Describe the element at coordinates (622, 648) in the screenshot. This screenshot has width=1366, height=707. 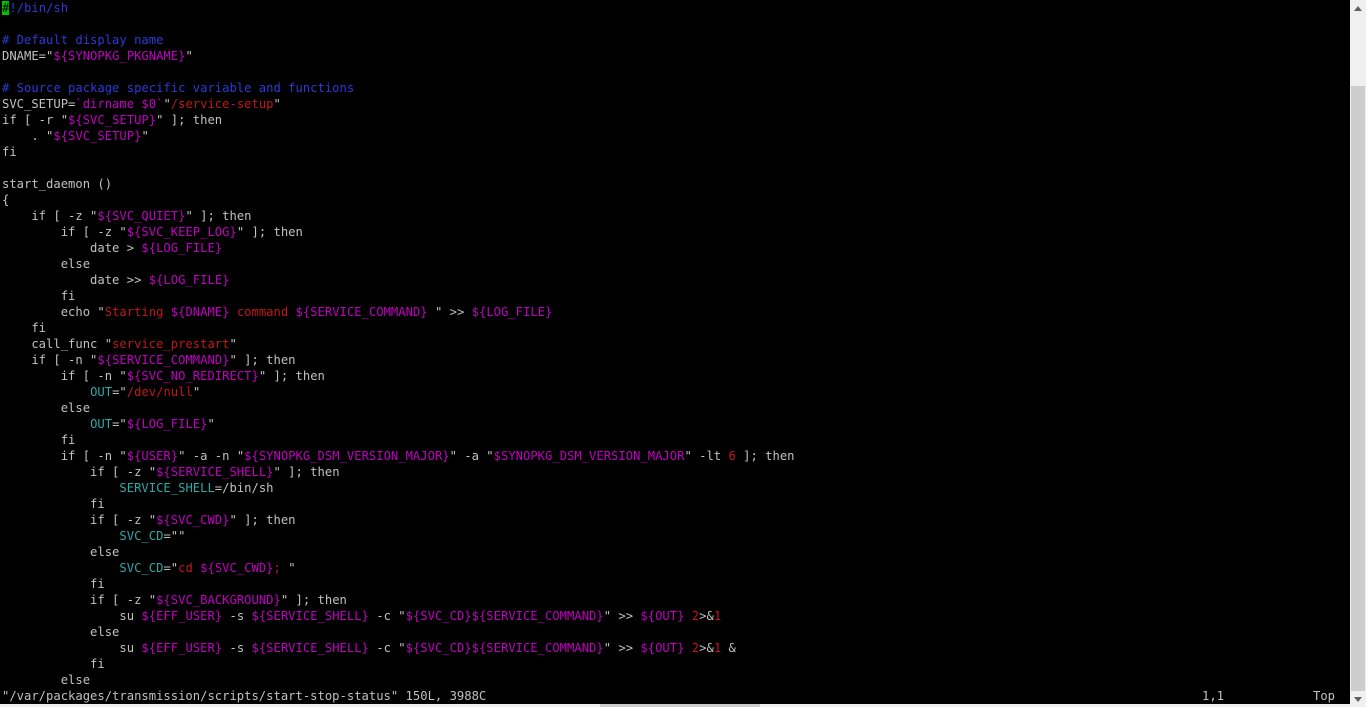
I see `code-token: " >>` at that location.